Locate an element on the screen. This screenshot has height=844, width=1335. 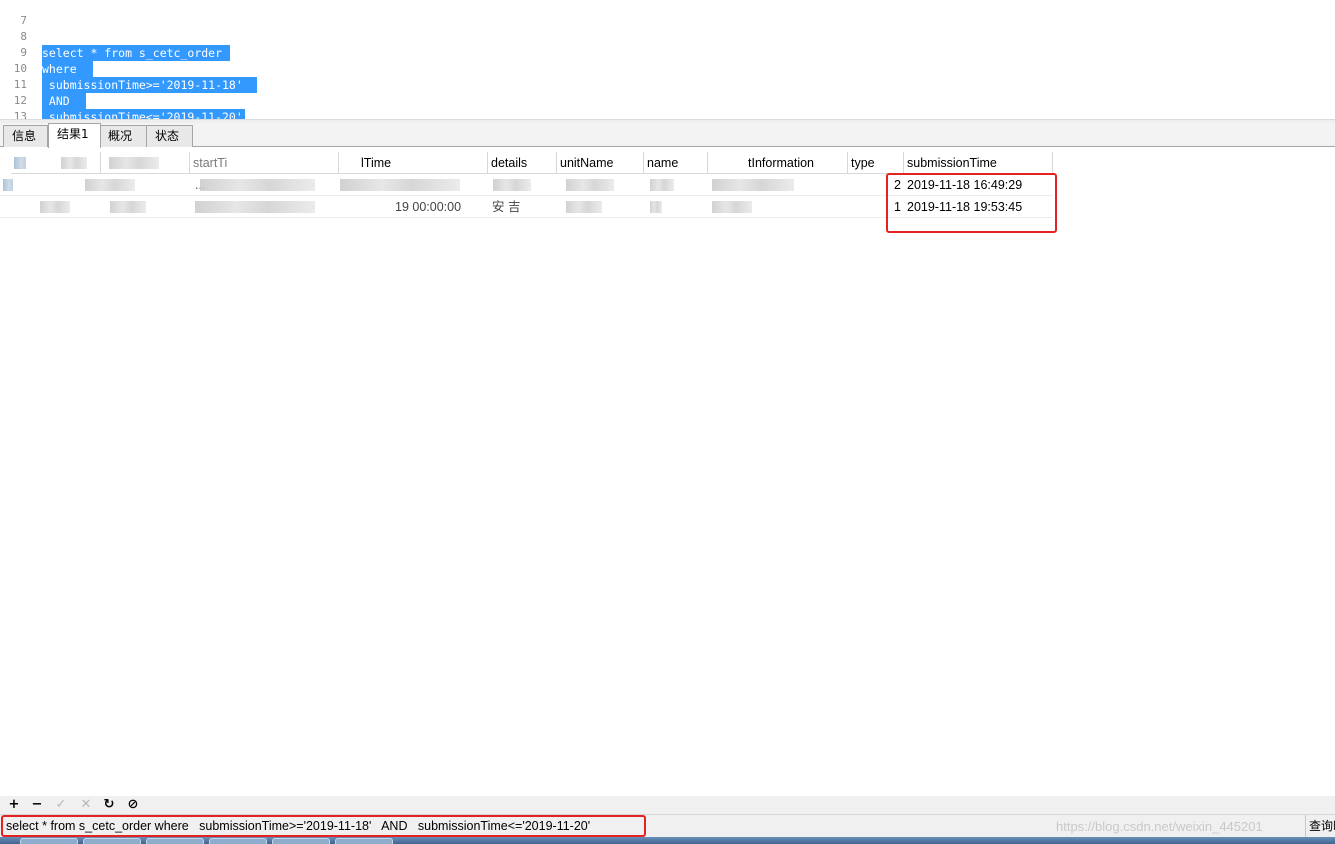
code-line: 14 is located at coordinates (667, 114).